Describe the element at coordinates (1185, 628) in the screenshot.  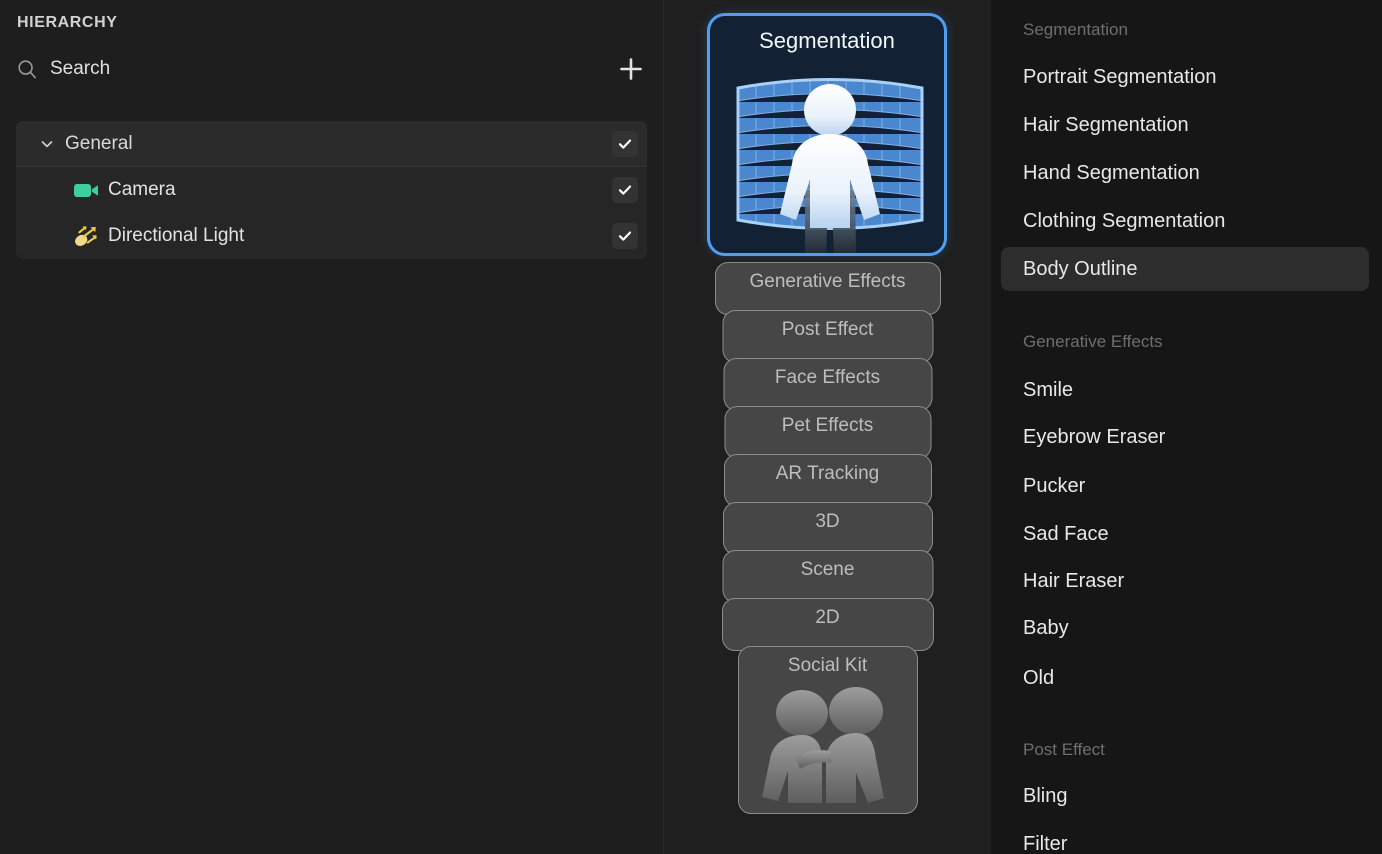
I see `list-item-baby: Baby` at that location.